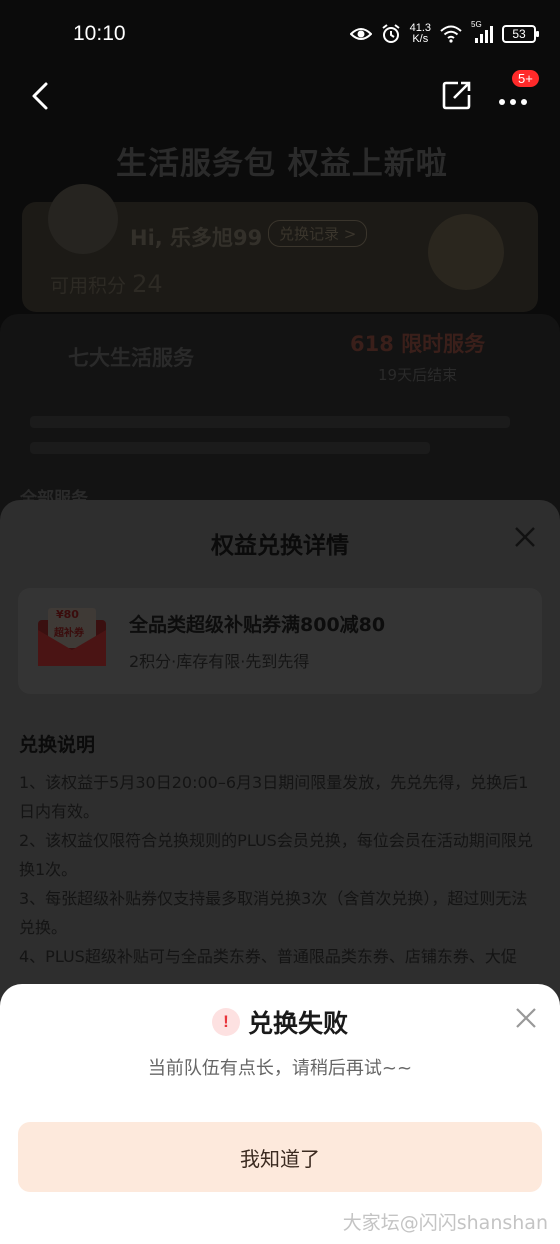 The width and height of the screenshot is (560, 1244). What do you see at coordinates (280, 1068) in the screenshot?
I see `dialog-message: 当前队伍有点长，请稍后再试~~` at bounding box center [280, 1068].